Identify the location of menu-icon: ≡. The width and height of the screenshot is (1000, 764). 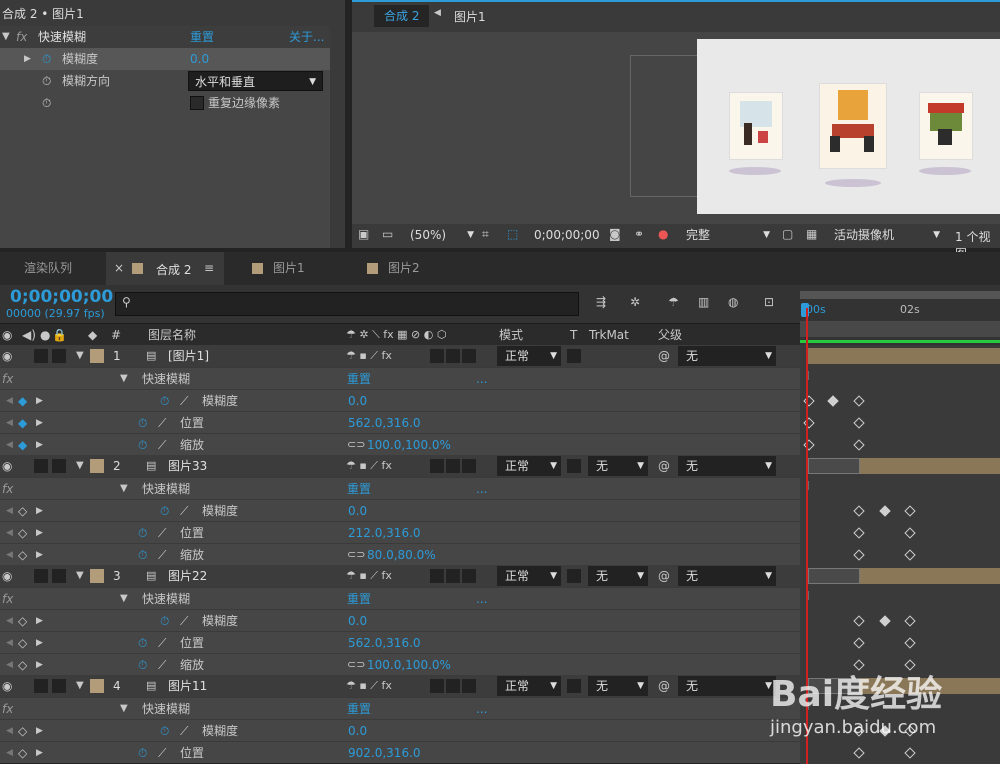
(209, 268).